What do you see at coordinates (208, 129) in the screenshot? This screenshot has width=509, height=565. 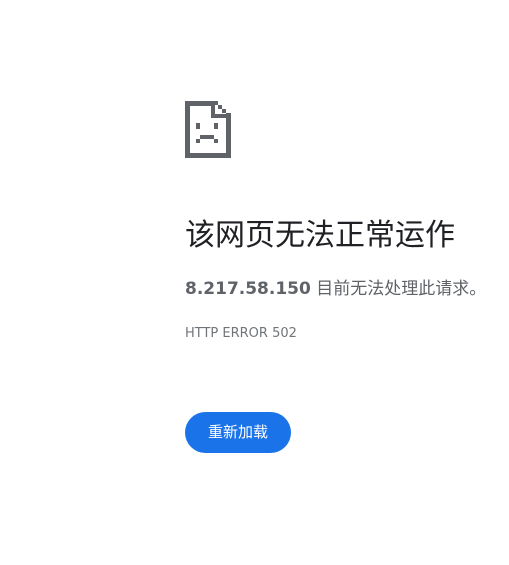 I see `sad-file-icon` at bounding box center [208, 129].